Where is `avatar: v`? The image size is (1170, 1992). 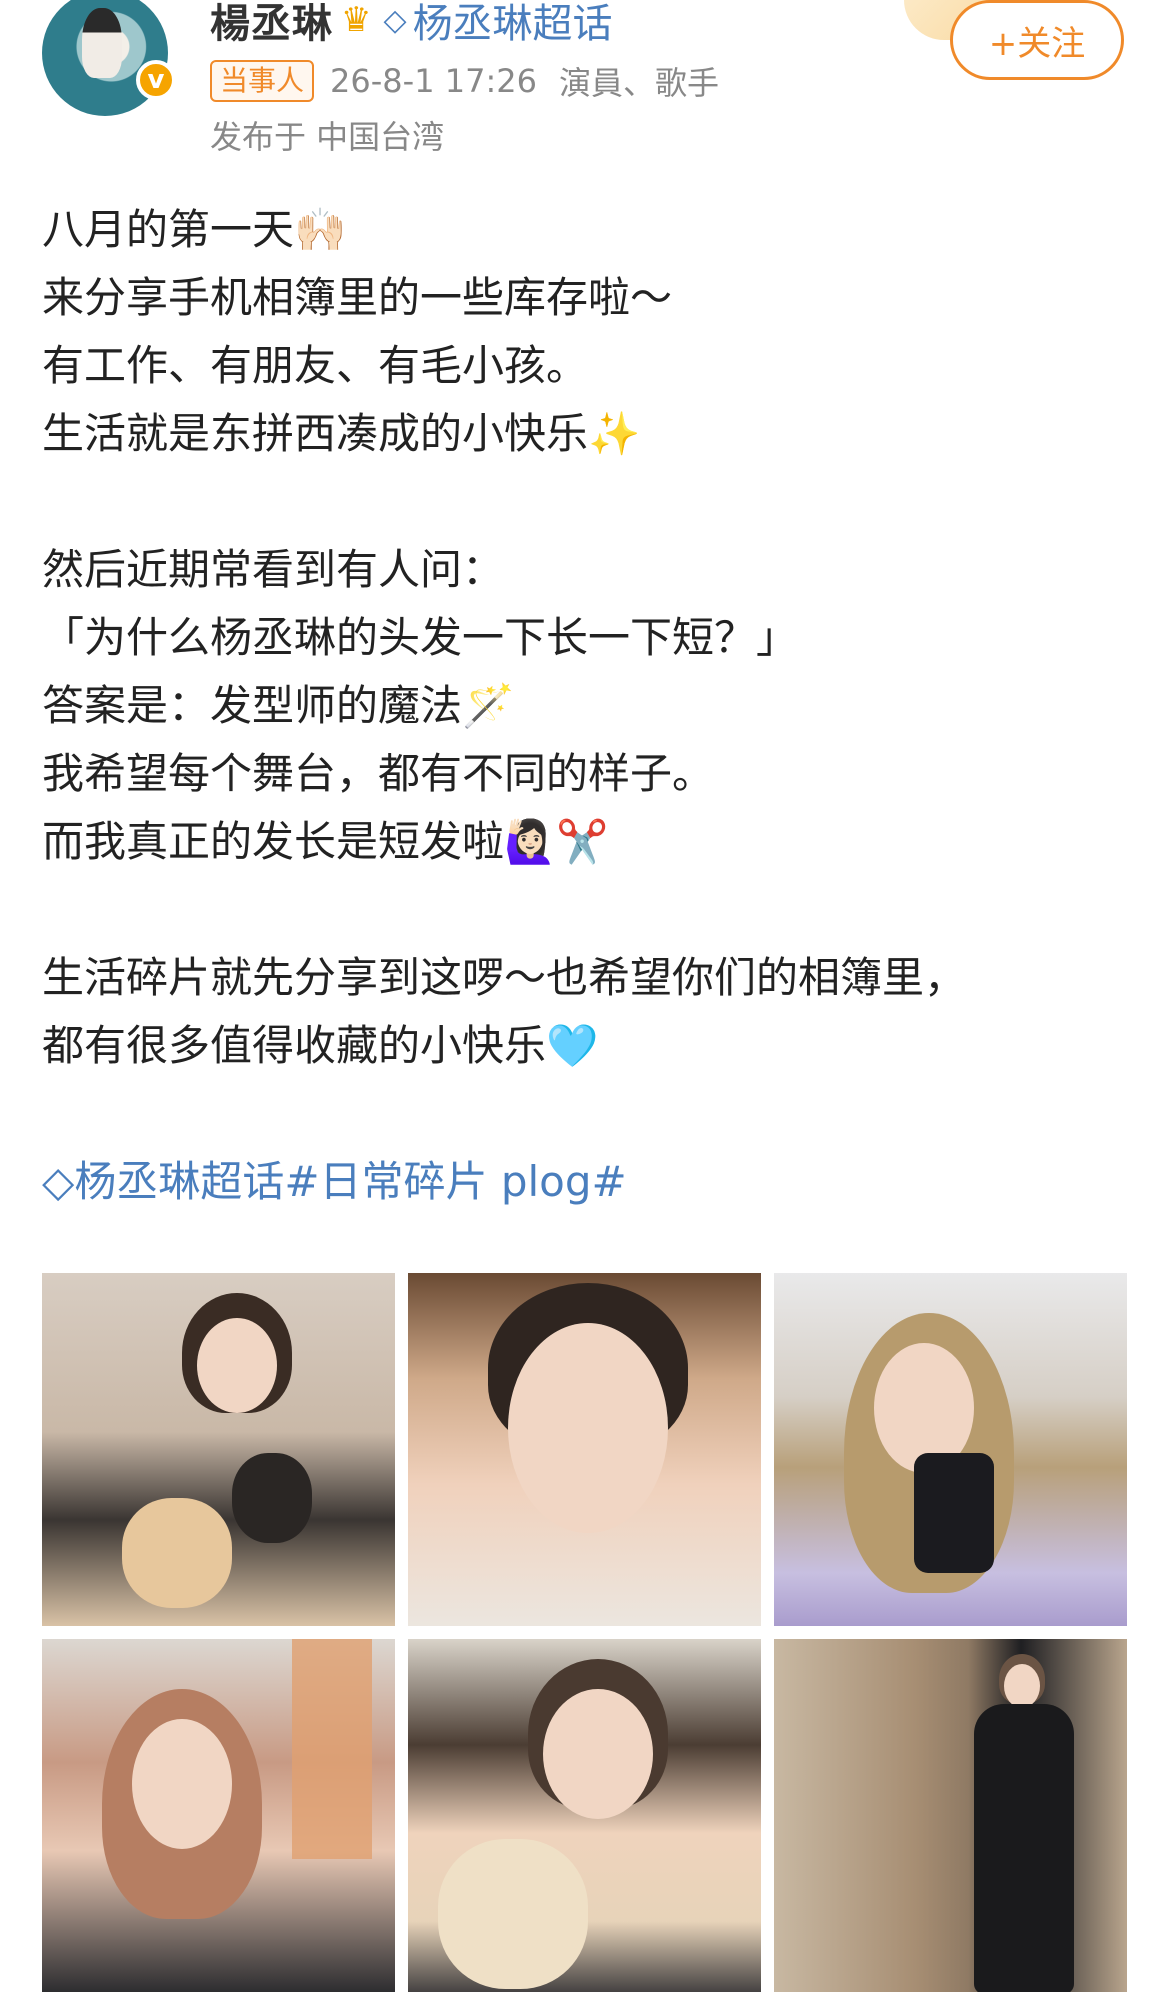
avatar: v is located at coordinates (109, 58).